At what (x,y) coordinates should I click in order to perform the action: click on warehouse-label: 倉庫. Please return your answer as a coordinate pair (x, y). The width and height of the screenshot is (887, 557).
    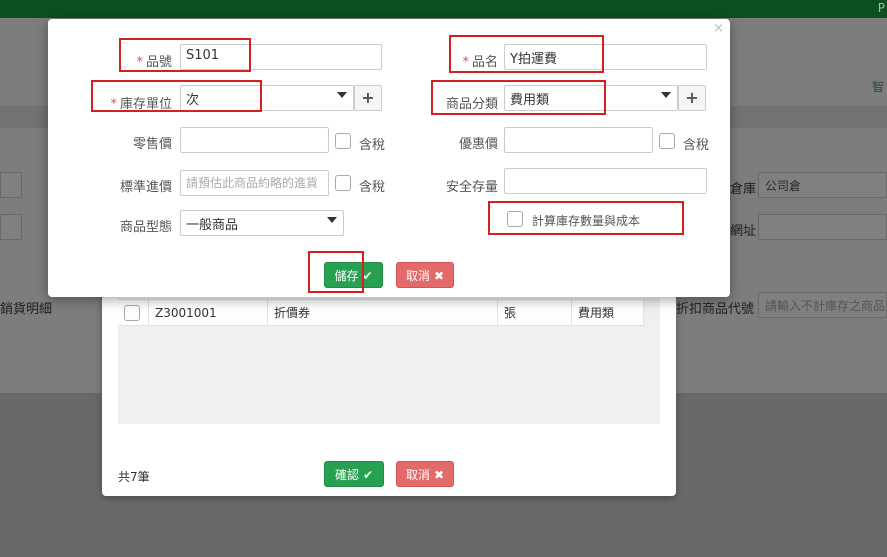
    Looking at the image, I should click on (743, 189).